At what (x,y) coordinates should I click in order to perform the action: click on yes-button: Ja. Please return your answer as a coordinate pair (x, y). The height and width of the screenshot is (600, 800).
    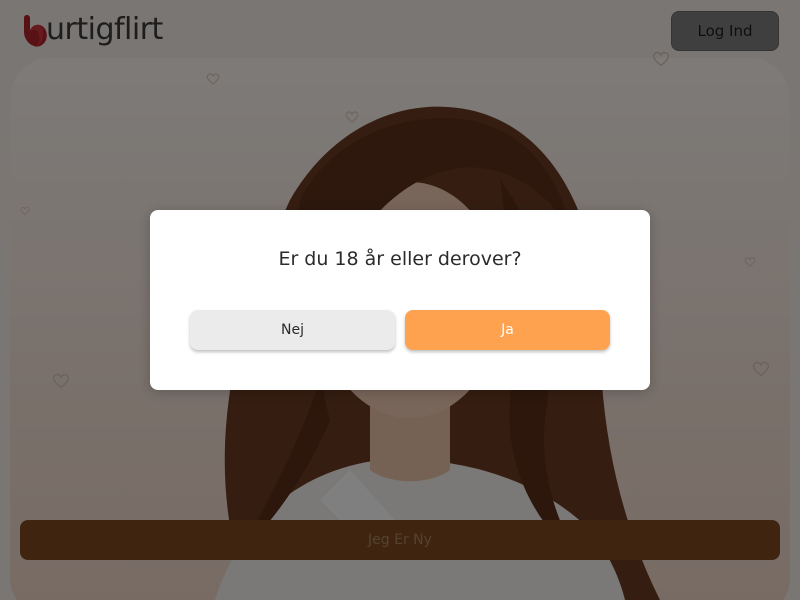
    Looking at the image, I should click on (507, 330).